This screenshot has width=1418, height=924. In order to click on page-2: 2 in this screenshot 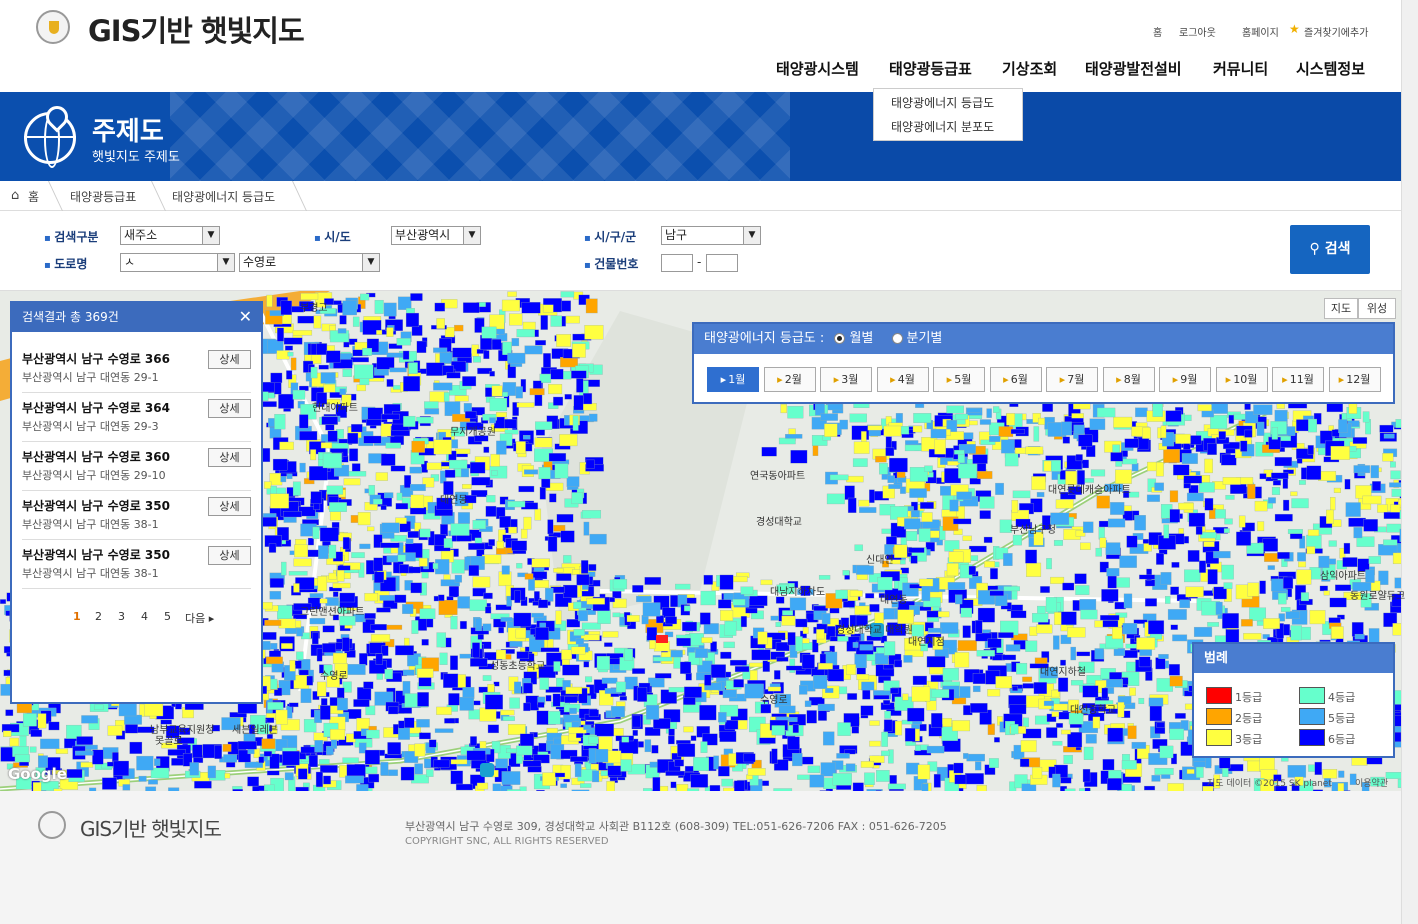, I will do `click(98, 616)`.